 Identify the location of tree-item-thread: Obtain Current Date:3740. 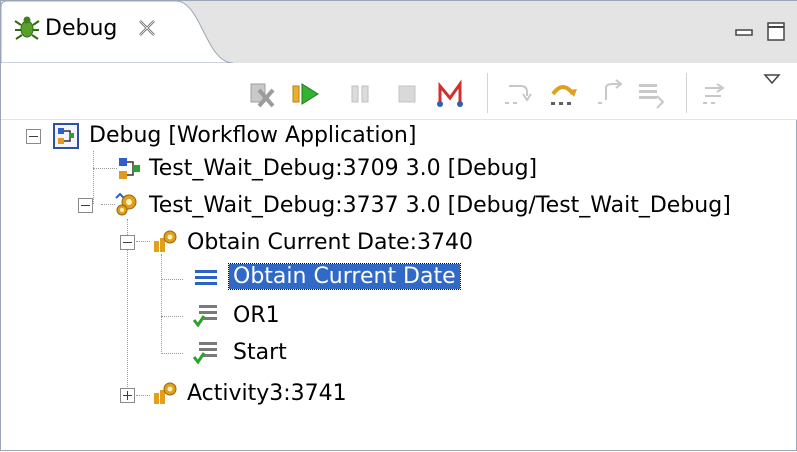
(399, 243).